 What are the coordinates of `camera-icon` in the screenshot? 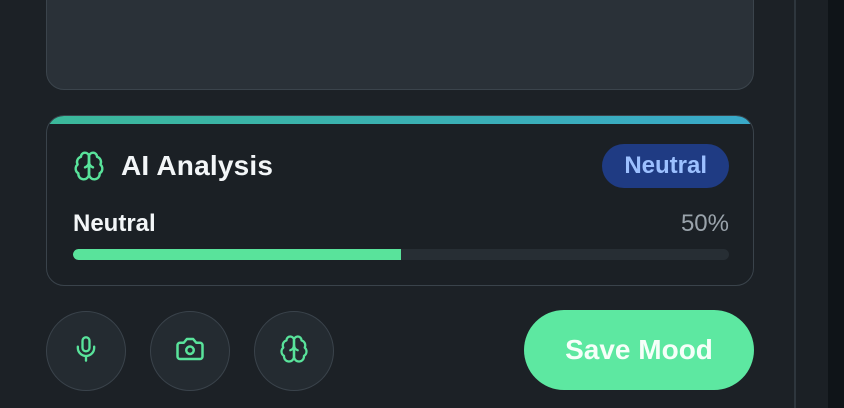 It's located at (190, 351).